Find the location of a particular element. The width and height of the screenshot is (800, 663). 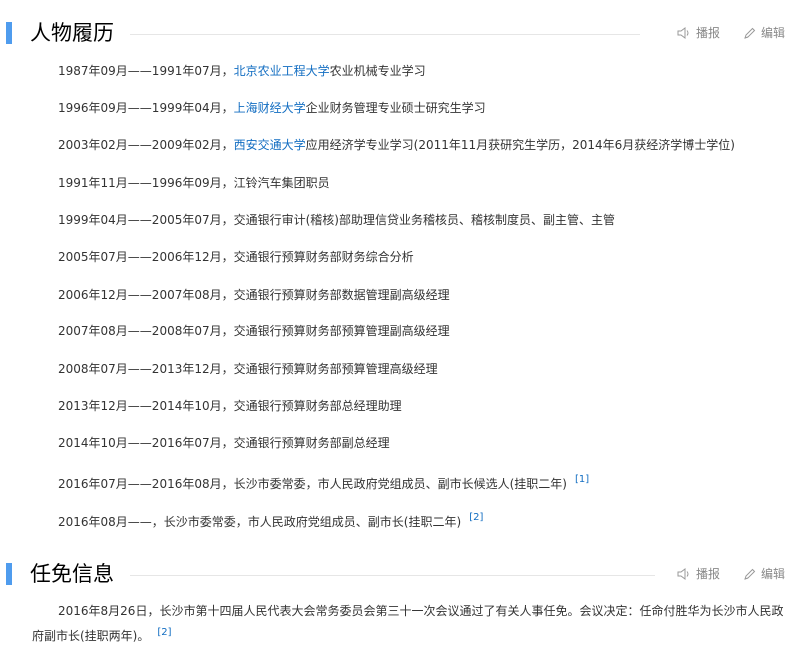

career-entry: 2005年07月——2006年12月，交通银行预算财务部财务综合分析 is located at coordinates (236, 257).